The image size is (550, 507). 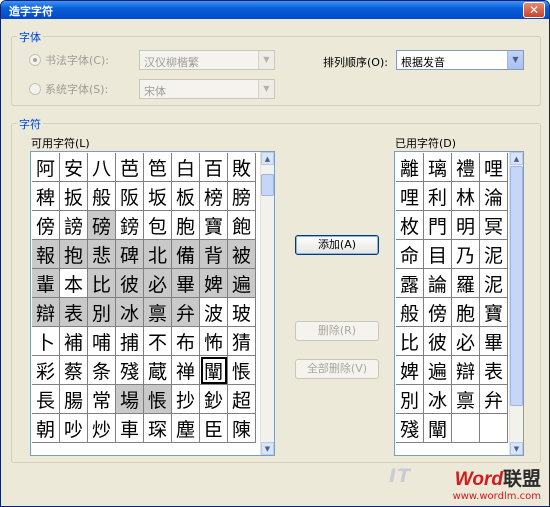 I want to click on available-char-cell: 彼, so click(x=130, y=283).